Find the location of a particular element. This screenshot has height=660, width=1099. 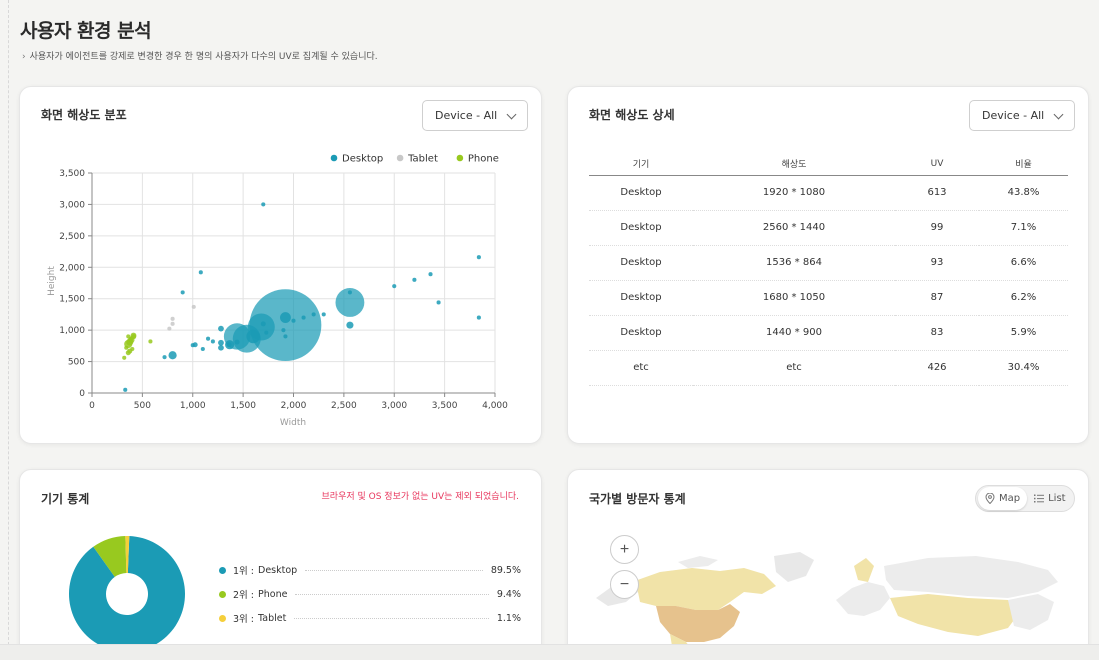

x-tick-label: 2,000 is located at coordinates (294, 406).